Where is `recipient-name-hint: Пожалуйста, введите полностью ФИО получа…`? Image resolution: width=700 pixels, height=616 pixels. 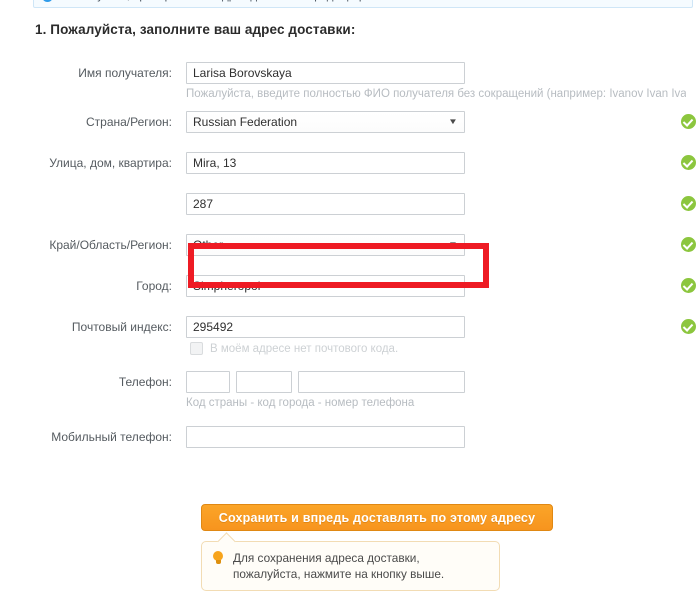
recipient-name-hint: Пожалуйста, введите полностью ФИО получа… is located at coordinates (436, 94).